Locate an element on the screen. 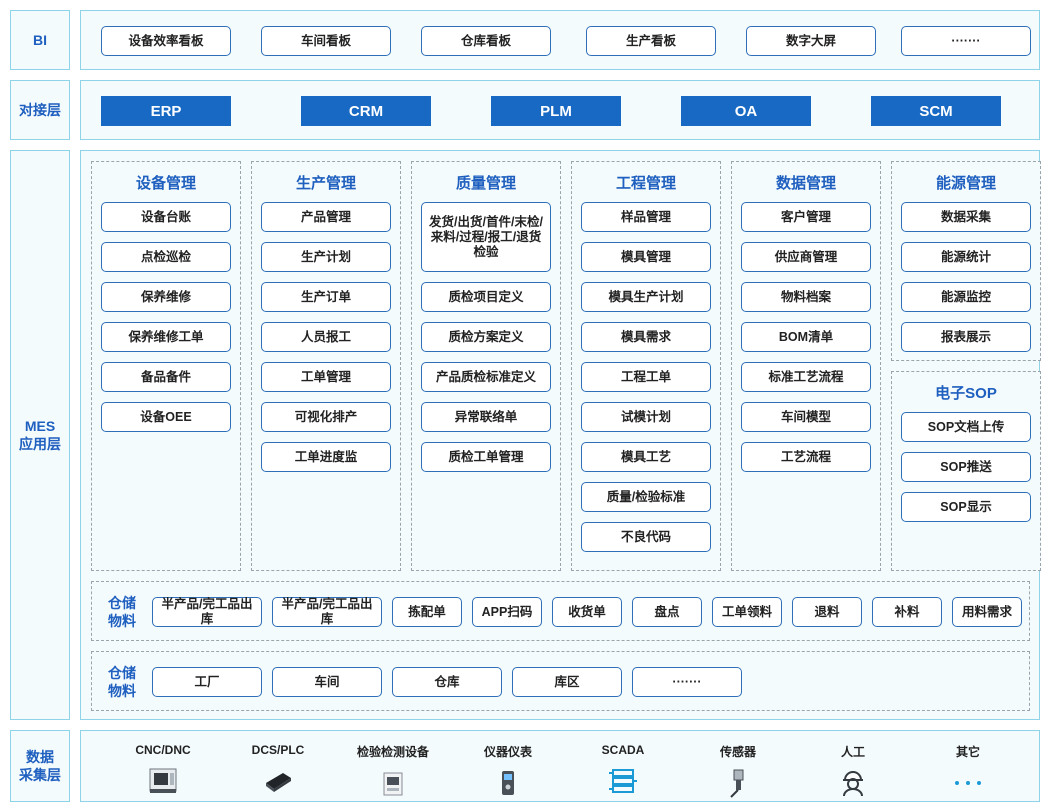 The height and width of the screenshot is (810, 1050). module-item: 保养维修工单 is located at coordinates (166, 337).